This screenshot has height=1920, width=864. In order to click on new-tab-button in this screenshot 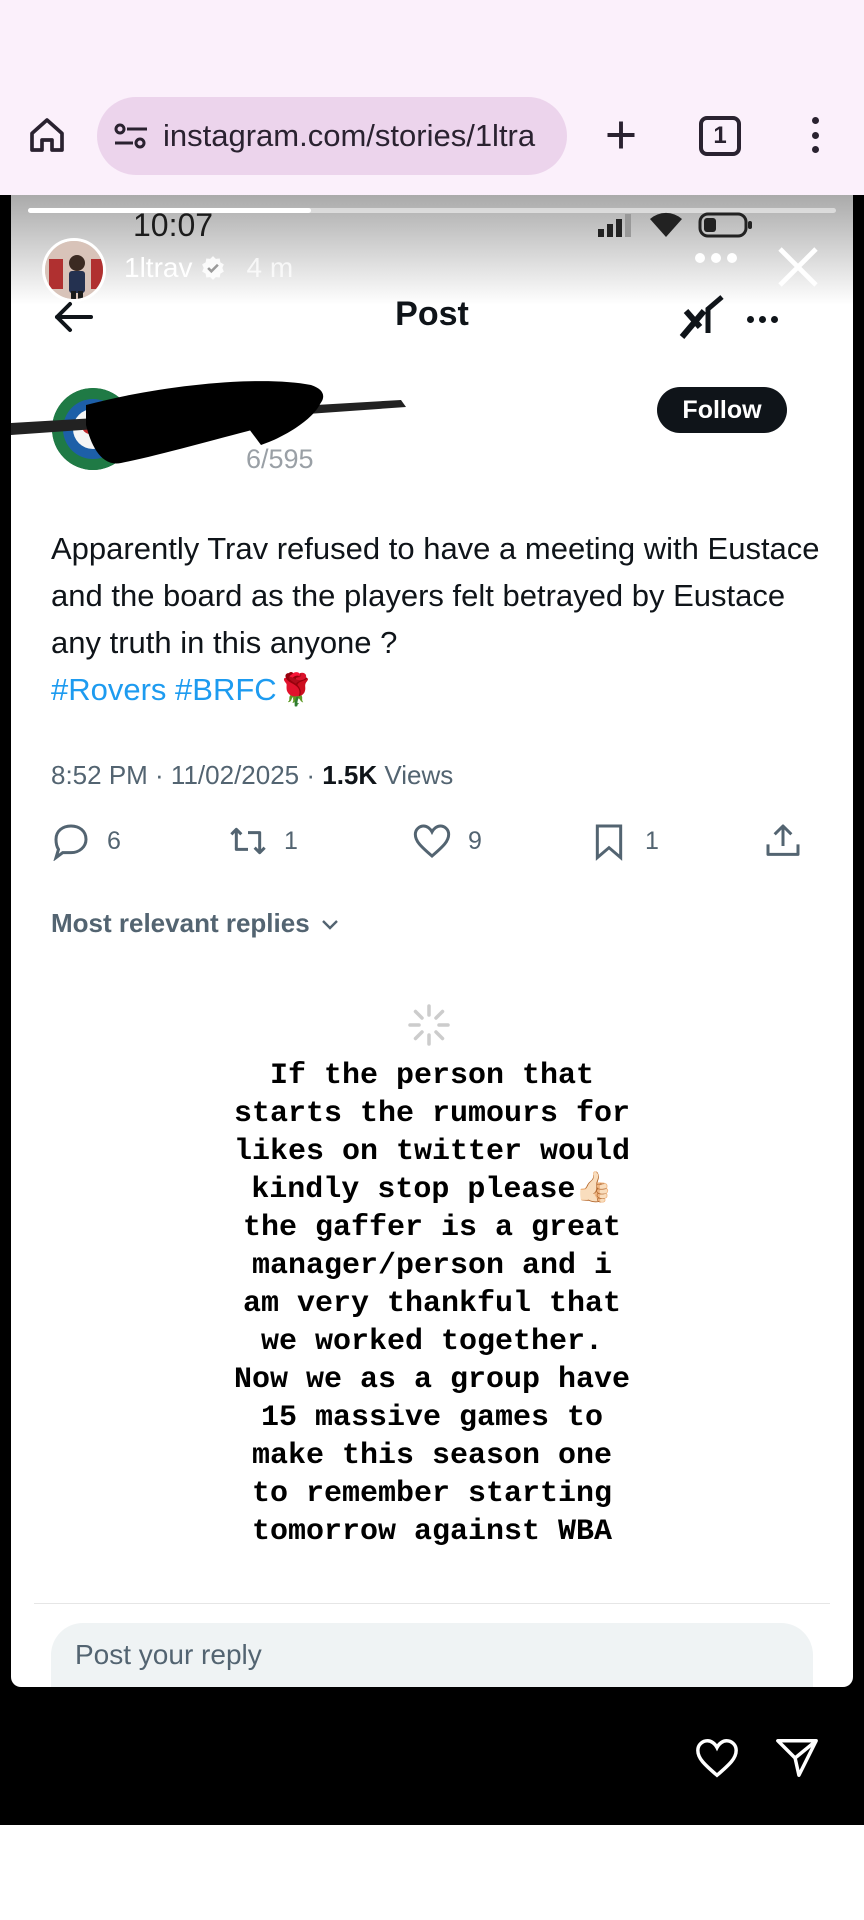, I will do `click(621, 135)`.